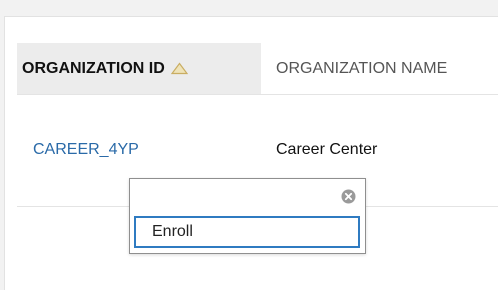  I want to click on enroll-menu-item: Enroll, so click(247, 232).